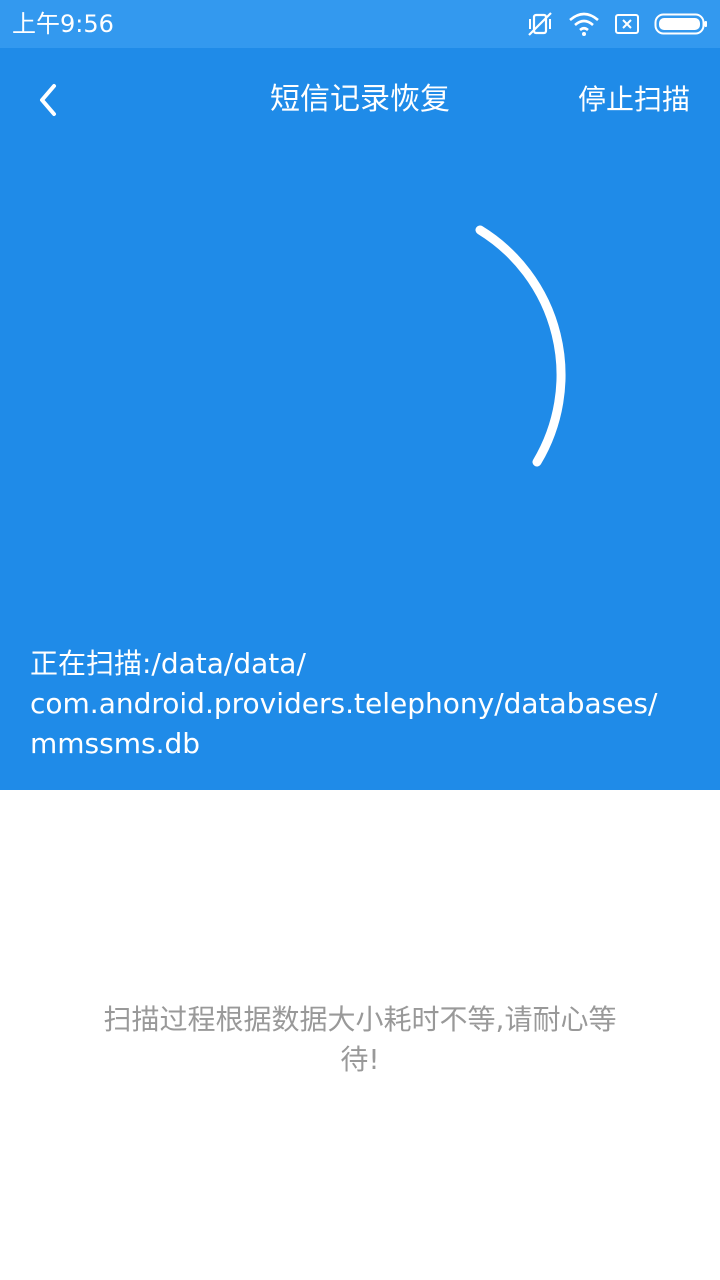 The width and height of the screenshot is (720, 1280). Describe the element at coordinates (360, 1059) in the screenshot. I see `wait-message-line: 待!` at that location.